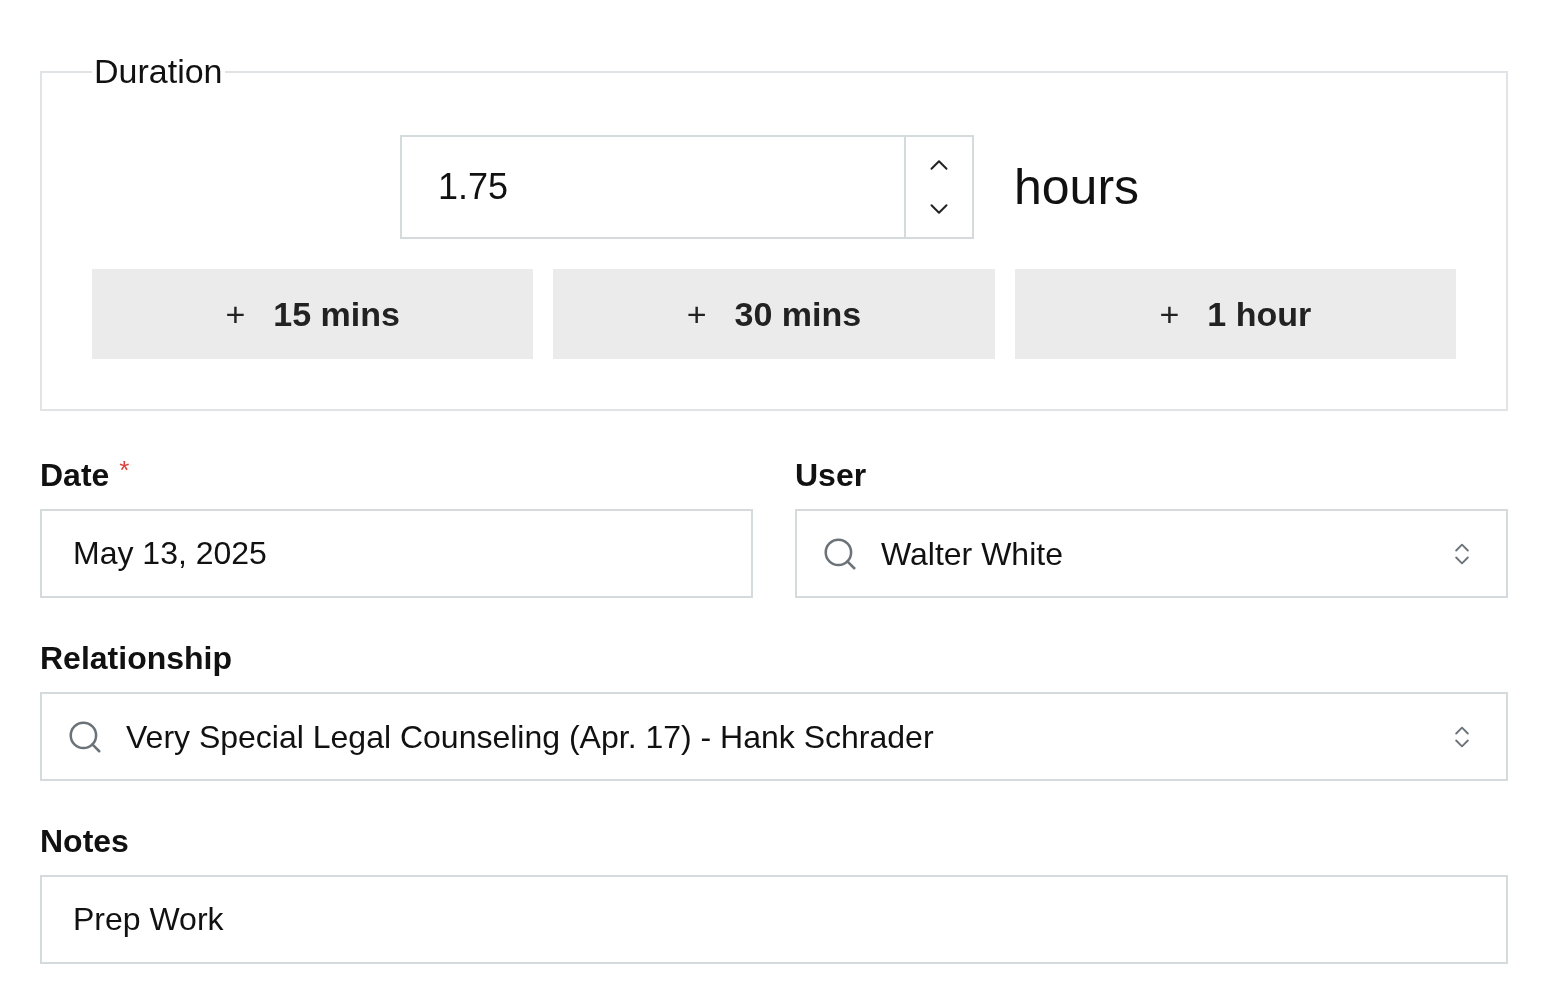  What do you see at coordinates (158, 71) in the screenshot?
I see `panel-legend: Duration` at bounding box center [158, 71].